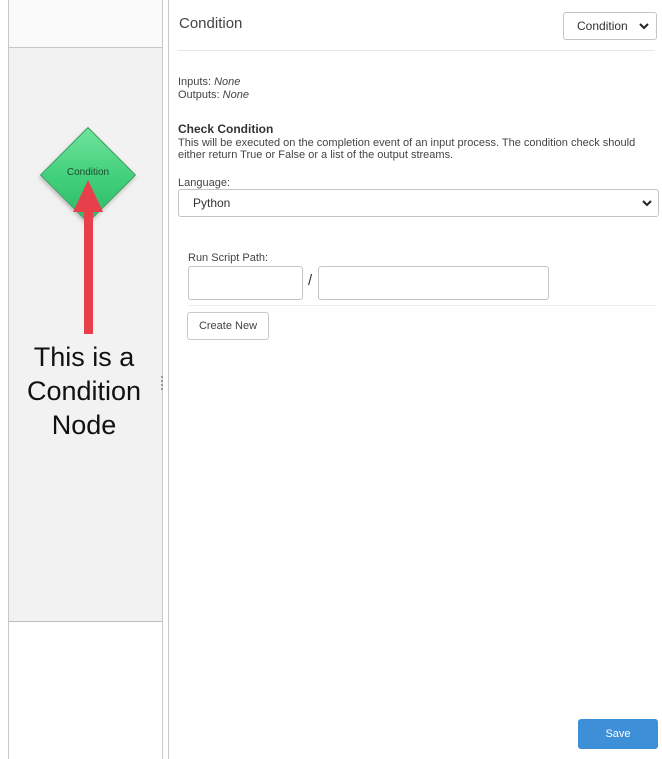 The image size is (662, 759). I want to click on annotation-text: This is a Condition Node, so click(84, 391).